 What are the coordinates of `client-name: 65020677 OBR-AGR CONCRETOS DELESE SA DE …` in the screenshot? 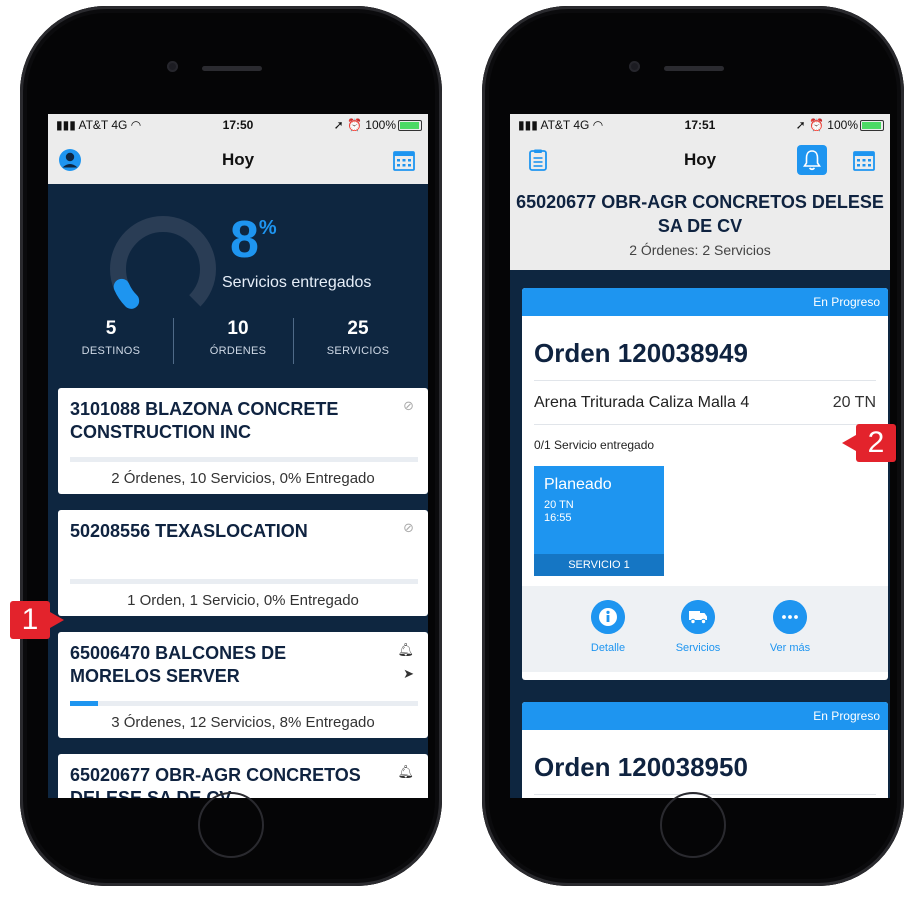 It's located at (700, 214).